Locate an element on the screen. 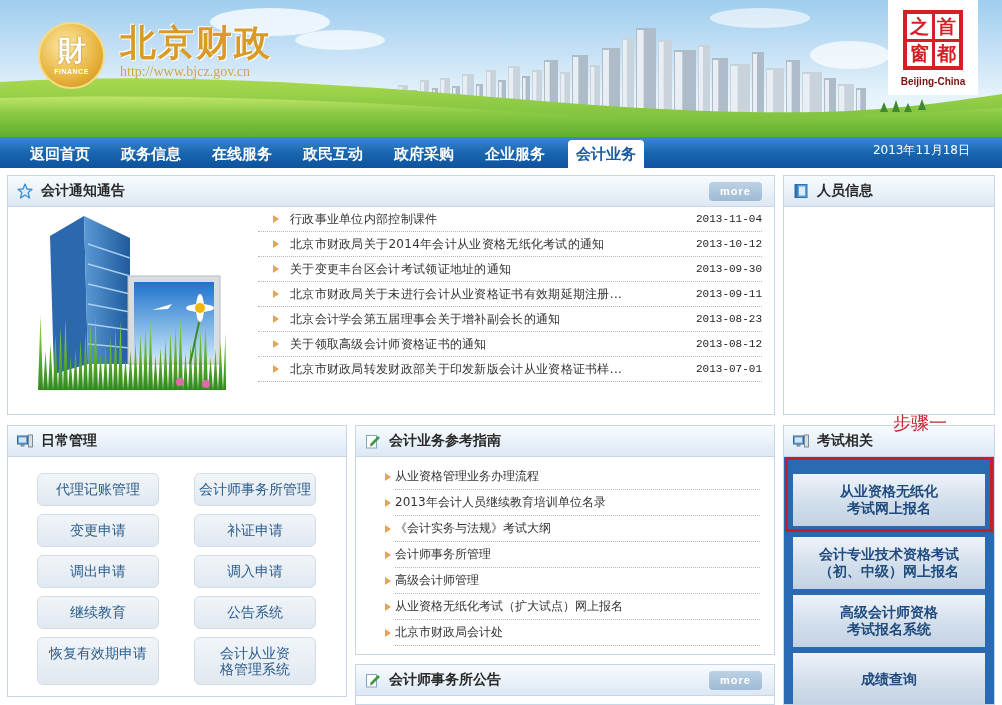 This screenshot has width=1002, height=705. notice-date: 2013-08-23 is located at coordinates (729, 319).